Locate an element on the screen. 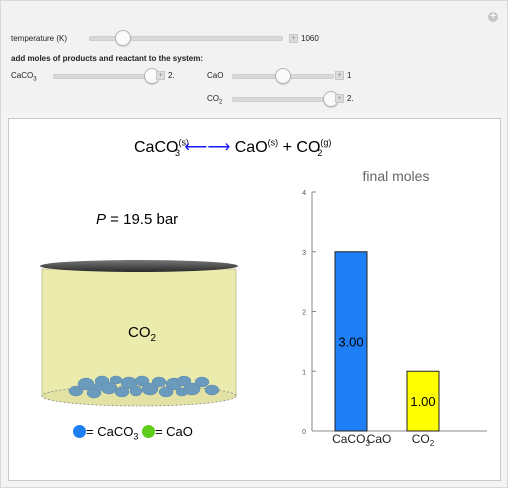 Image resolution: width=508 pixels, height=488 pixels. bar-value-label: 1.00 is located at coordinates (422, 401).